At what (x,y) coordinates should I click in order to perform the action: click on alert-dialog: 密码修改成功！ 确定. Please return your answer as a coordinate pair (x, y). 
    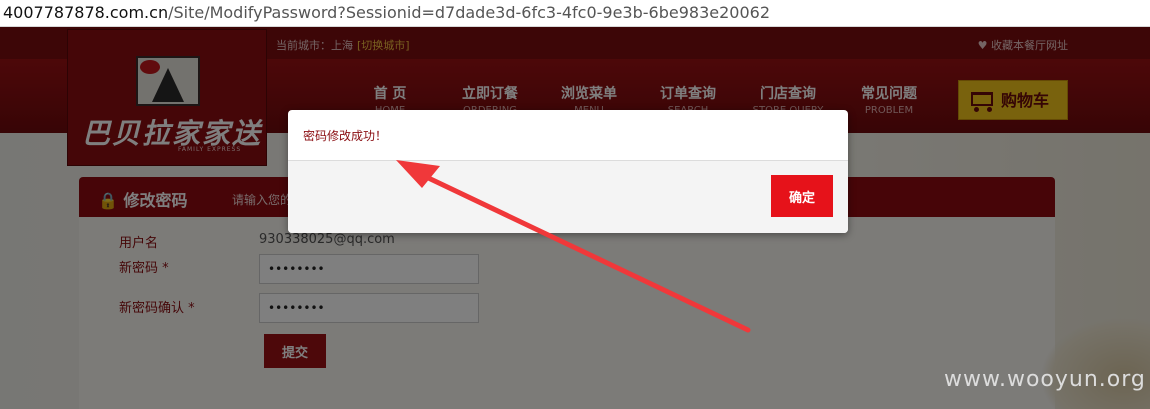
    Looking at the image, I should click on (568, 171).